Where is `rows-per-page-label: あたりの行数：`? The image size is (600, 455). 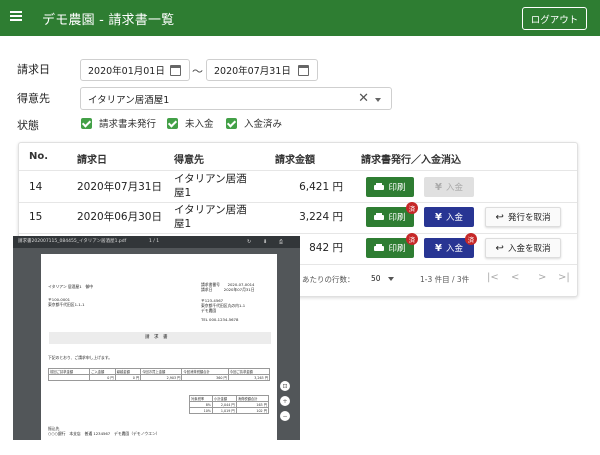 rows-per-page-label: あたりの行数： is located at coordinates (328, 279).